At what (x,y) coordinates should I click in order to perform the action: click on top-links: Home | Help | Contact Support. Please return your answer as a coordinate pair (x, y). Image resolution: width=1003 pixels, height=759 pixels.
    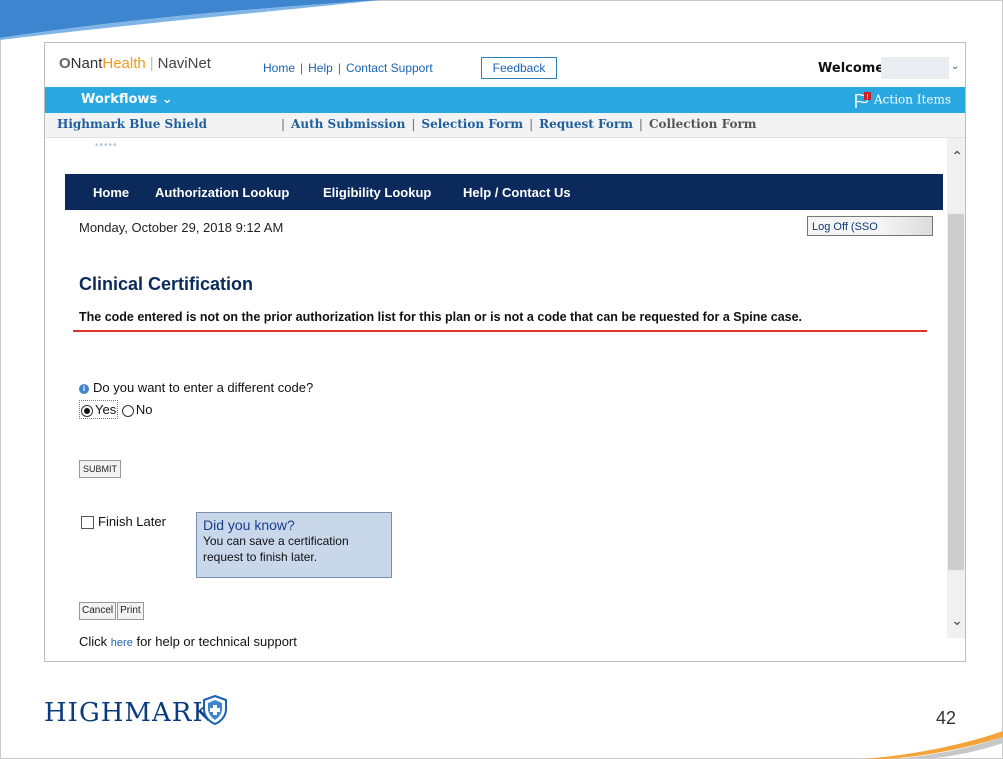
    Looking at the image, I should click on (348, 68).